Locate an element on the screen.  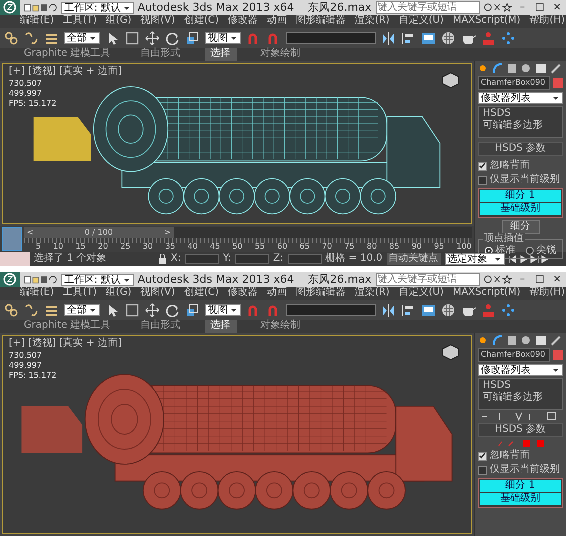
frame-indicator: < 0 / 100 > is located at coordinates (99, 232).